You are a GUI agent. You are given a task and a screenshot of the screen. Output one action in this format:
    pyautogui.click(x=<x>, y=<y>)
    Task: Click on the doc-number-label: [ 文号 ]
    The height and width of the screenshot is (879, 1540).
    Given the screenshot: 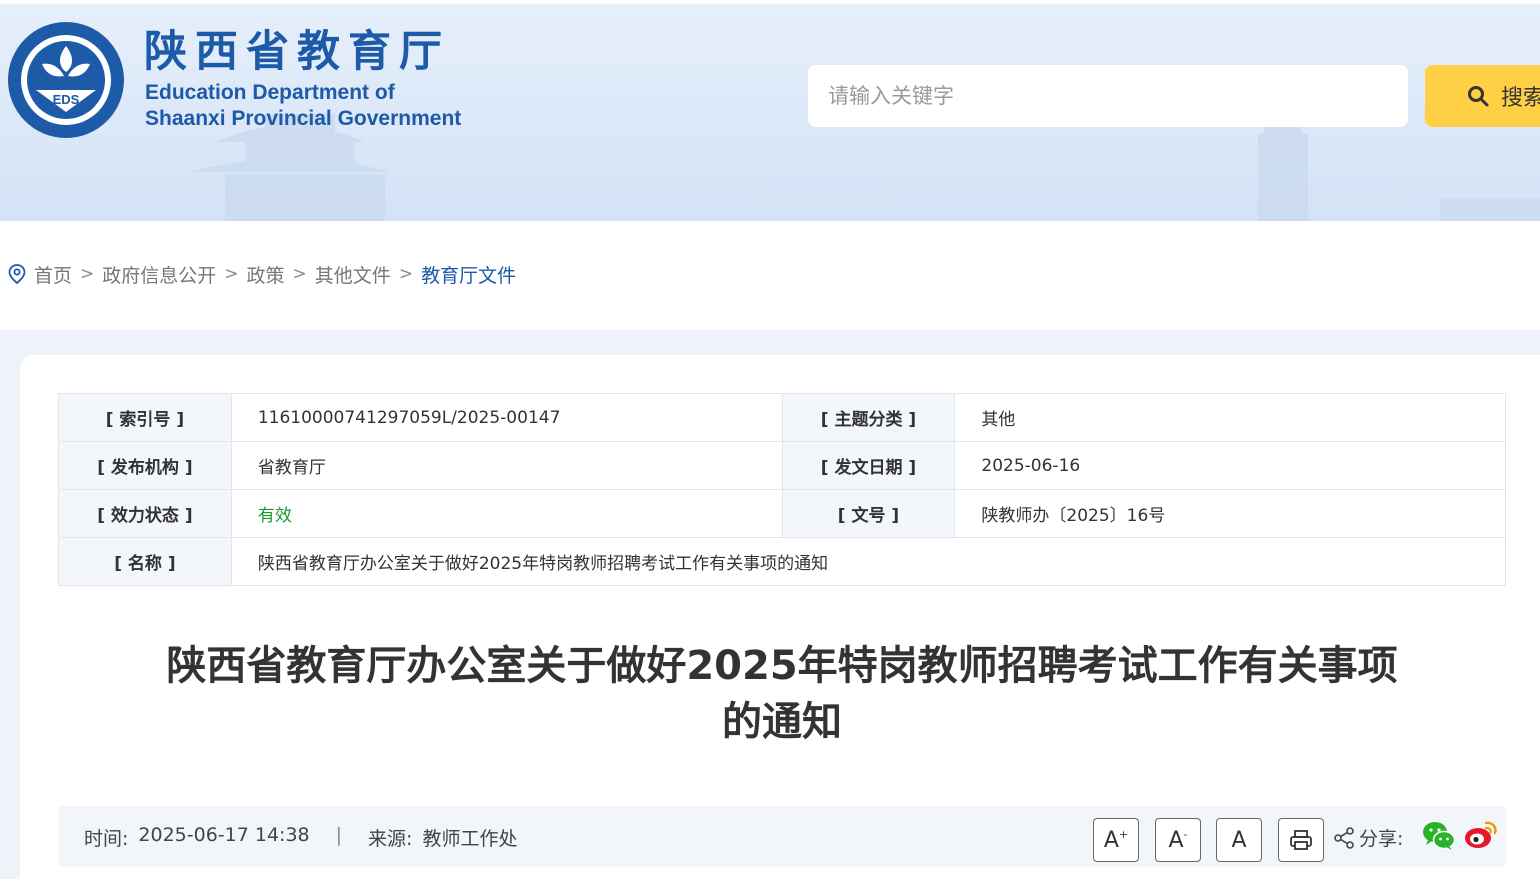 What is the action you would take?
    pyautogui.click(x=868, y=513)
    